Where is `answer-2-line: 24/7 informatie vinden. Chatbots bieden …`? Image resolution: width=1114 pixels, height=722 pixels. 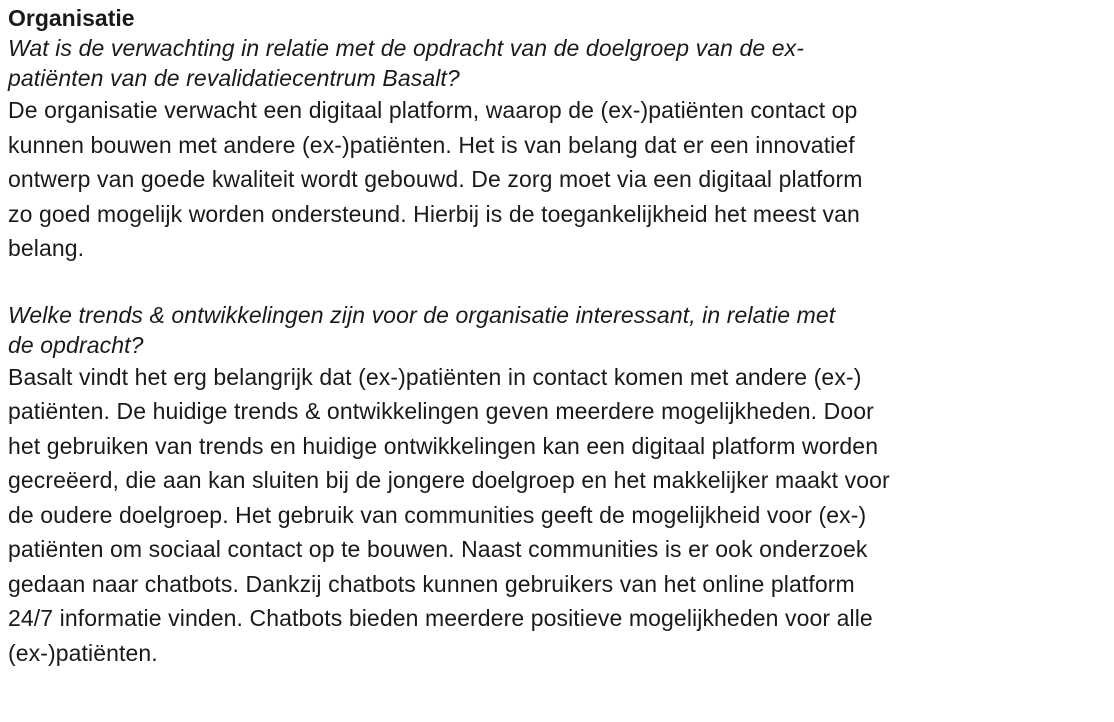 answer-2-line: 24/7 informatie vinden. Chatbots bieden … is located at coordinates (440, 618).